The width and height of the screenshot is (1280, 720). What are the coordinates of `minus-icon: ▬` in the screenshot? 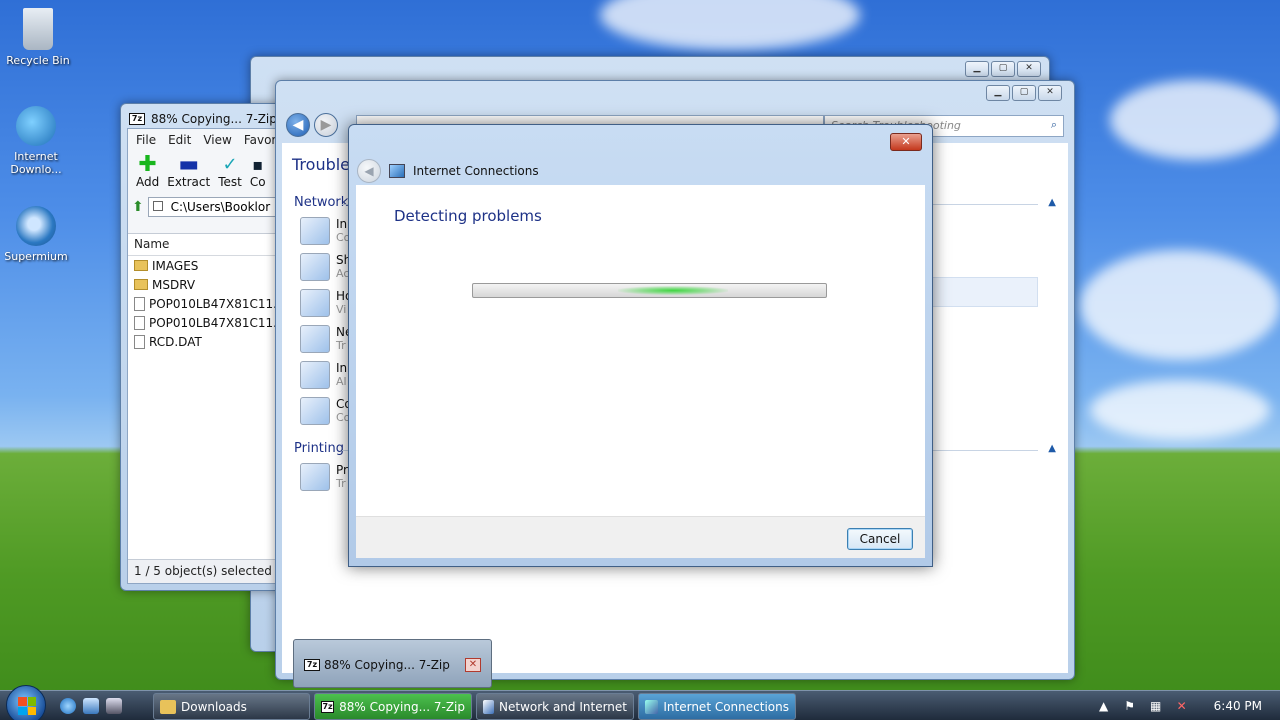 It's located at (189, 164).